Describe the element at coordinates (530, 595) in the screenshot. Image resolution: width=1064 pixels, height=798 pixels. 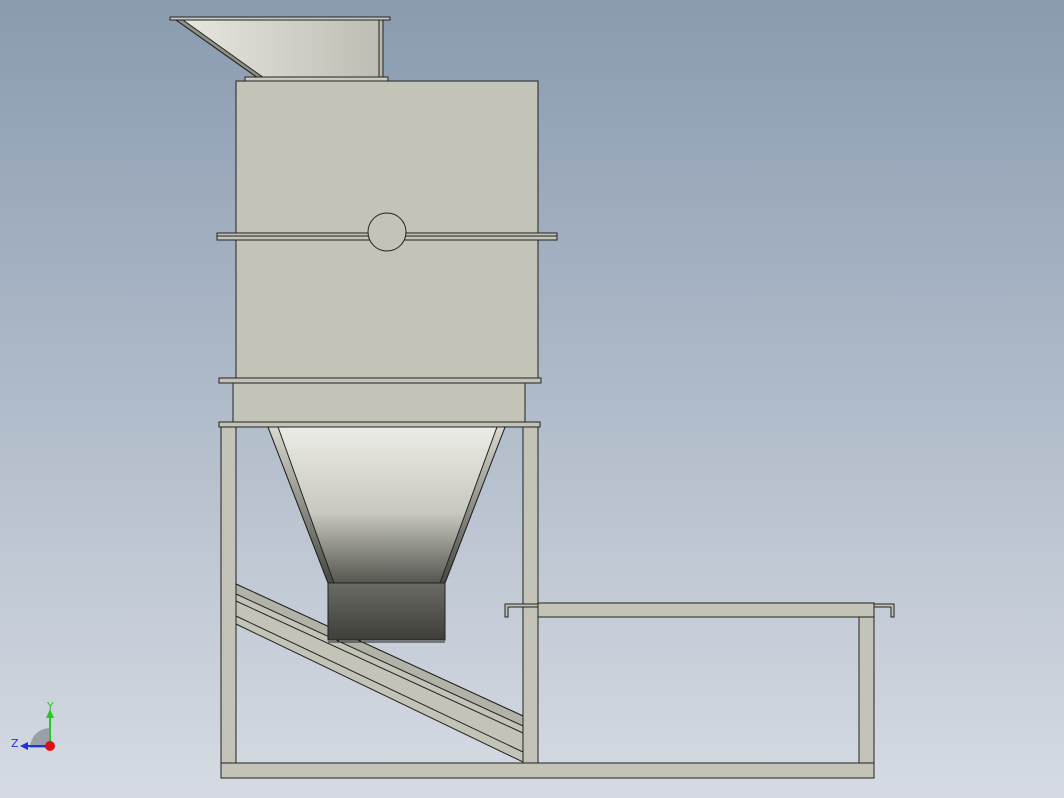
I see `frame-middle-leg` at that location.